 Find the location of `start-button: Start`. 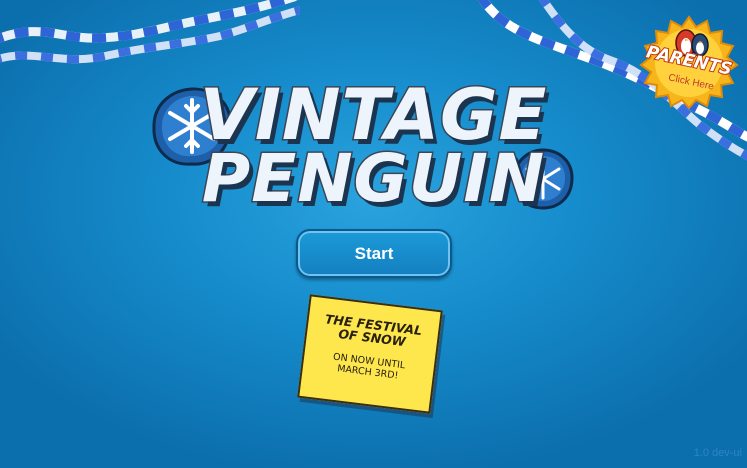

start-button: Start is located at coordinates (374, 253).